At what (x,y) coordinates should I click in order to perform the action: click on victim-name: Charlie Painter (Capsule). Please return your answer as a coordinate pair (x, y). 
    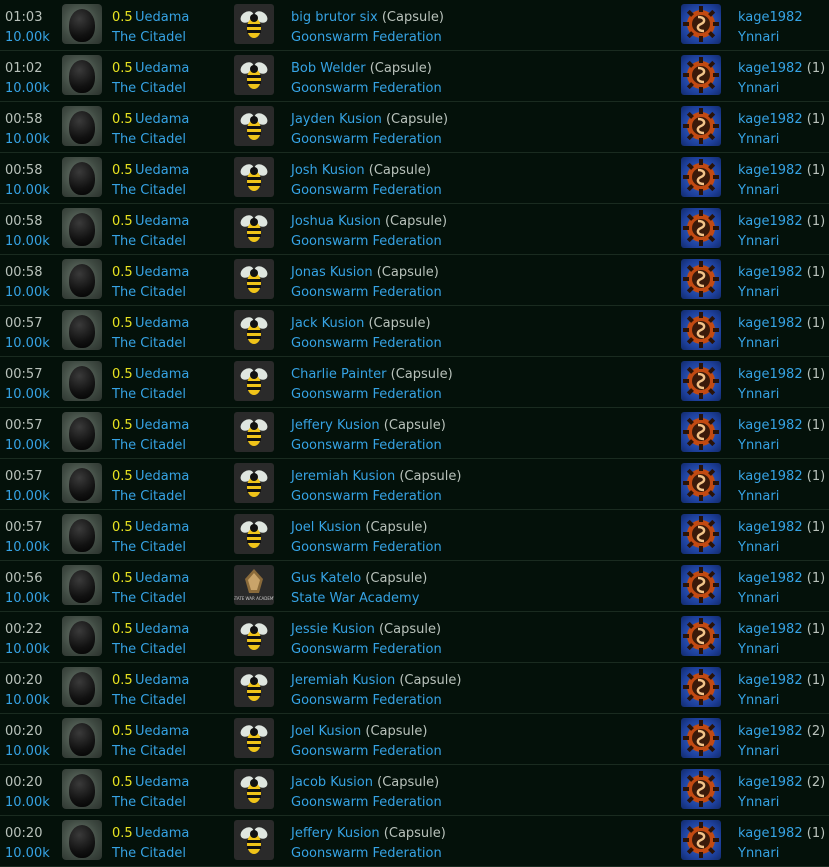
    Looking at the image, I should click on (372, 375).